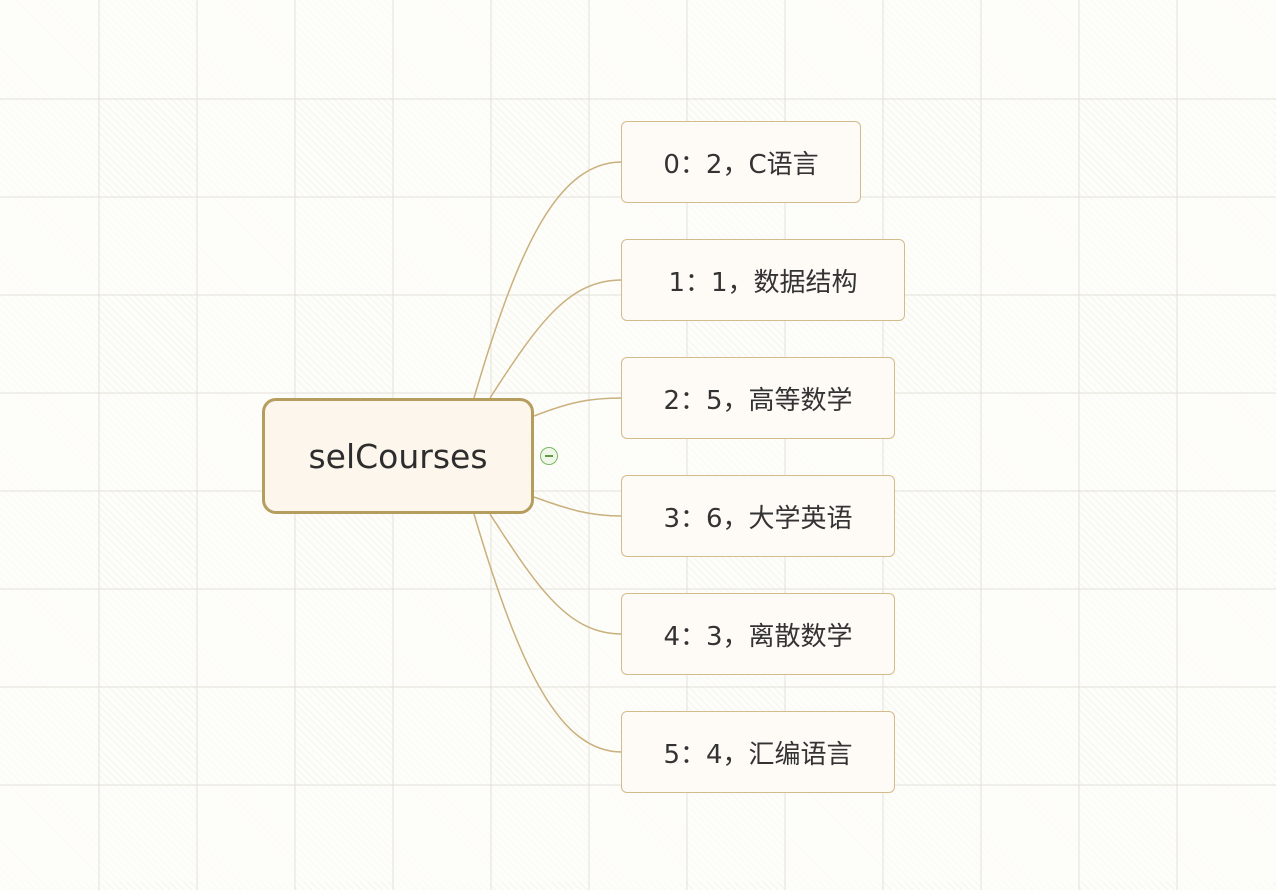  What do you see at coordinates (758, 398) in the screenshot?
I see `subtopic-2: 2：5，高等数学` at bounding box center [758, 398].